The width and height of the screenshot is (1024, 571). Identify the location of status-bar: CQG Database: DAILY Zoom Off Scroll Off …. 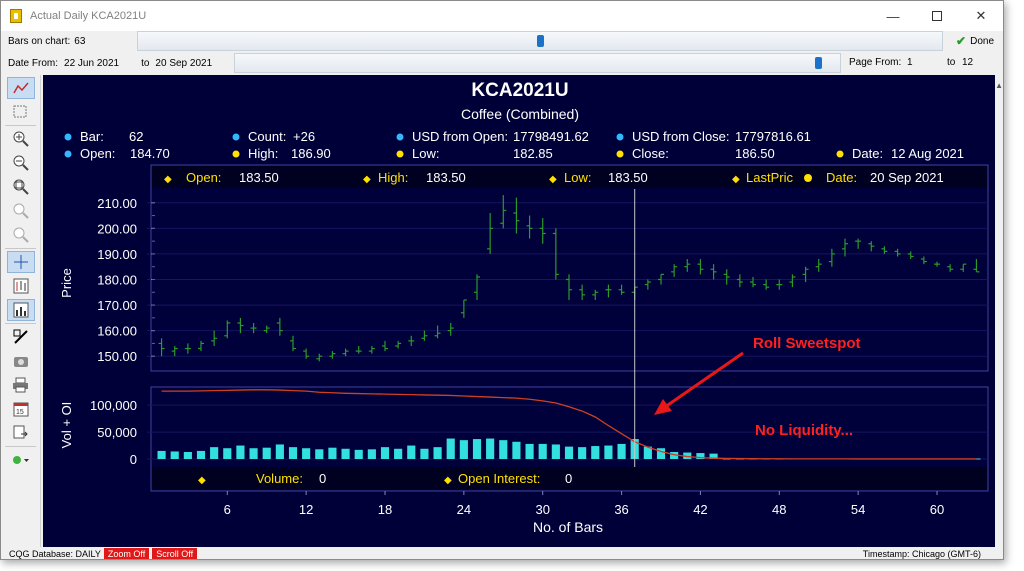
(502, 553).